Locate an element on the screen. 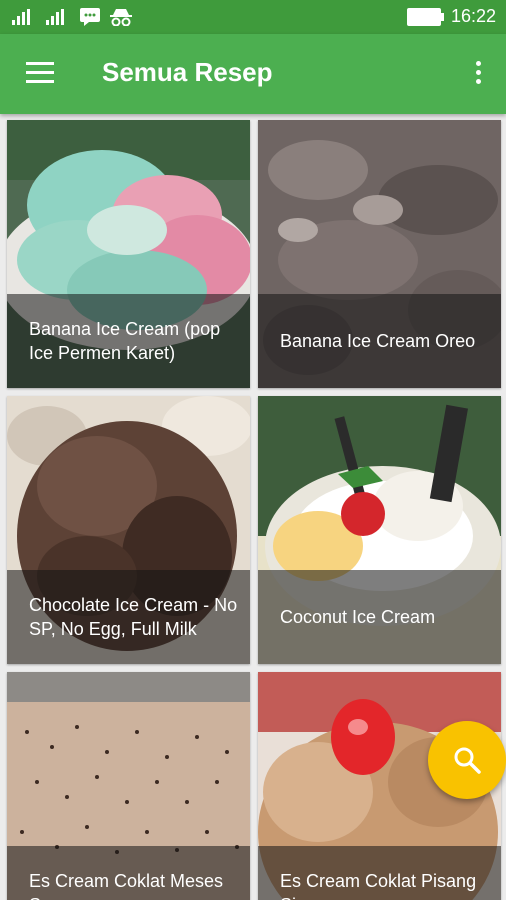 The height and width of the screenshot is (900, 506). recipe-title: Banana Ice Cream (pop Ice Permen Karet) is located at coordinates (125, 341).